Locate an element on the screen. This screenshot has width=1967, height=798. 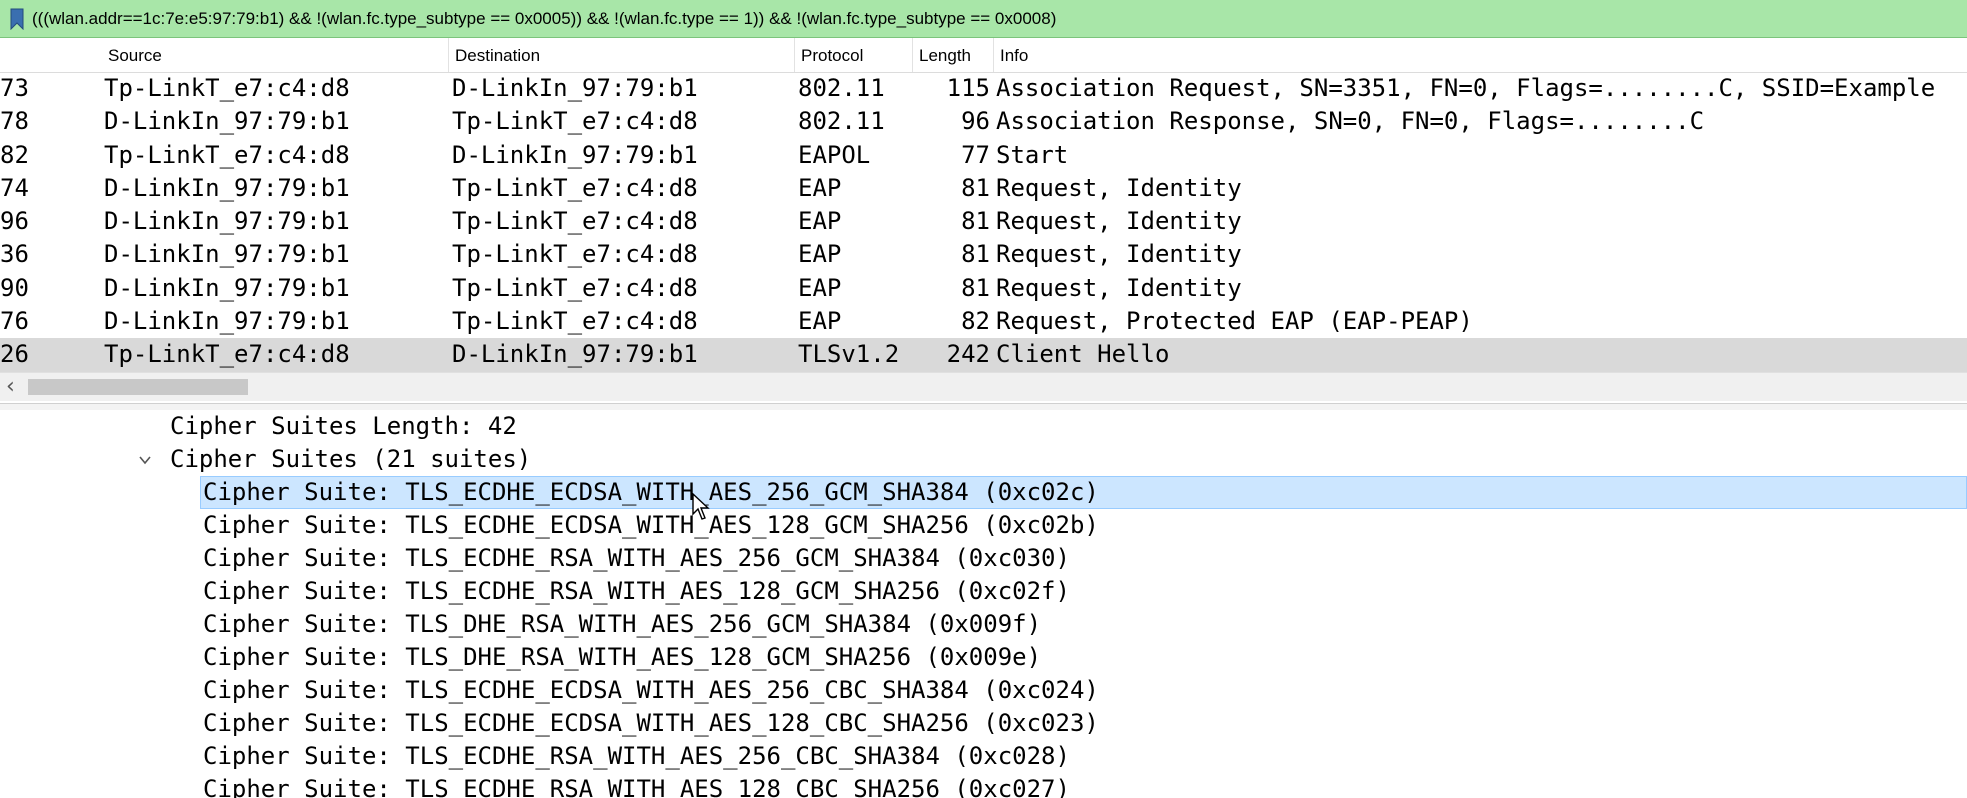
mouse-cursor-icon is located at coordinates (701, 506).